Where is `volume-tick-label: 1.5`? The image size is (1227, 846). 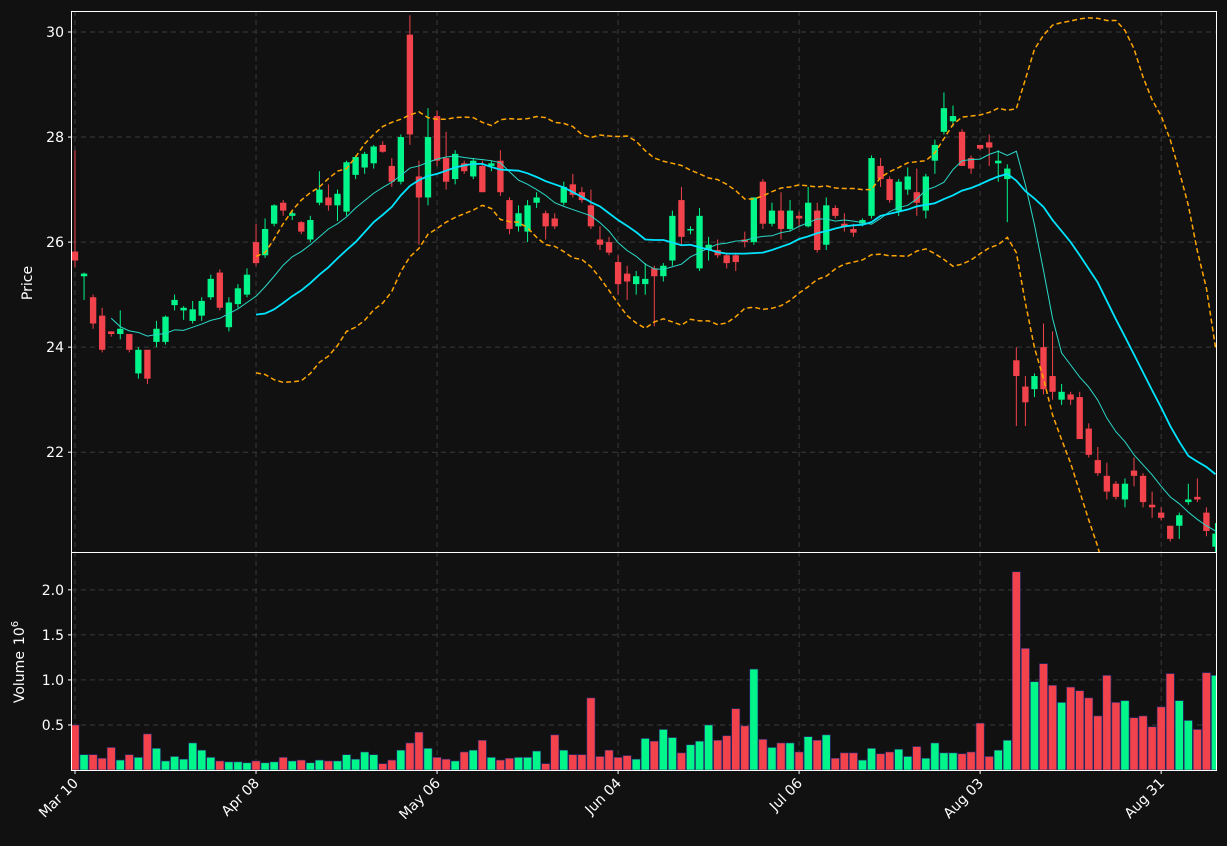
volume-tick-label: 1.5 is located at coordinates (53, 636).